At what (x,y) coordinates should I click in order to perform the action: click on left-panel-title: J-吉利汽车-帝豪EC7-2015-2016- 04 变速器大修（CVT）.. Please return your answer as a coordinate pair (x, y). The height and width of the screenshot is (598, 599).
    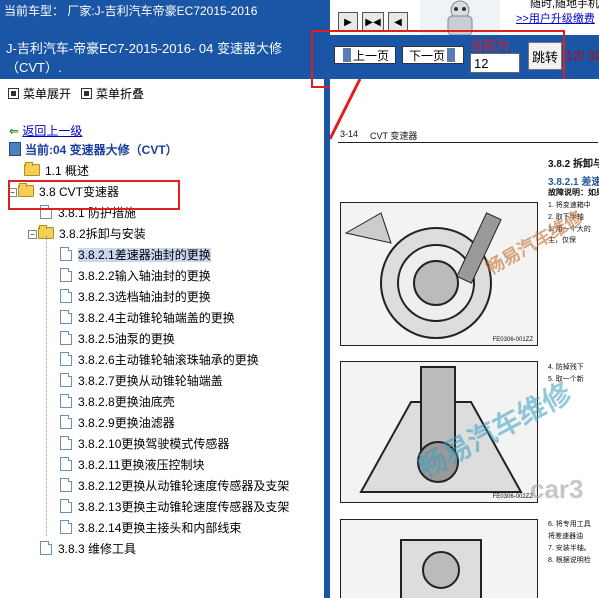
    Looking at the image, I should click on (165, 57).